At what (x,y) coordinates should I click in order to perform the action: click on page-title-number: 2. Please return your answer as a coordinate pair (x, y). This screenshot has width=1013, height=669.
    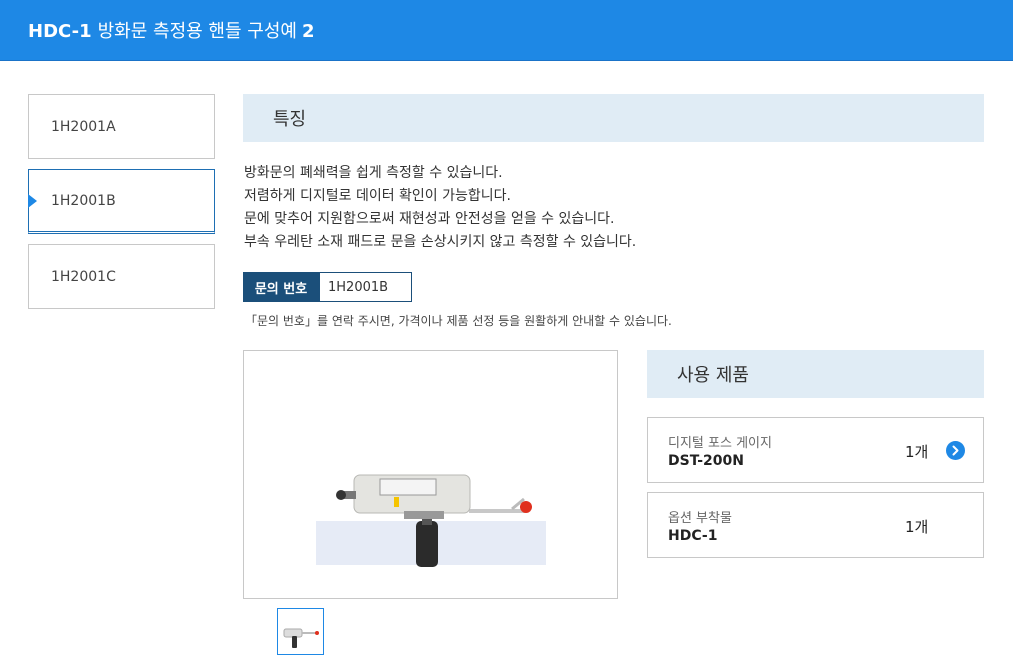
    Looking at the image, I should click on (308, 31).